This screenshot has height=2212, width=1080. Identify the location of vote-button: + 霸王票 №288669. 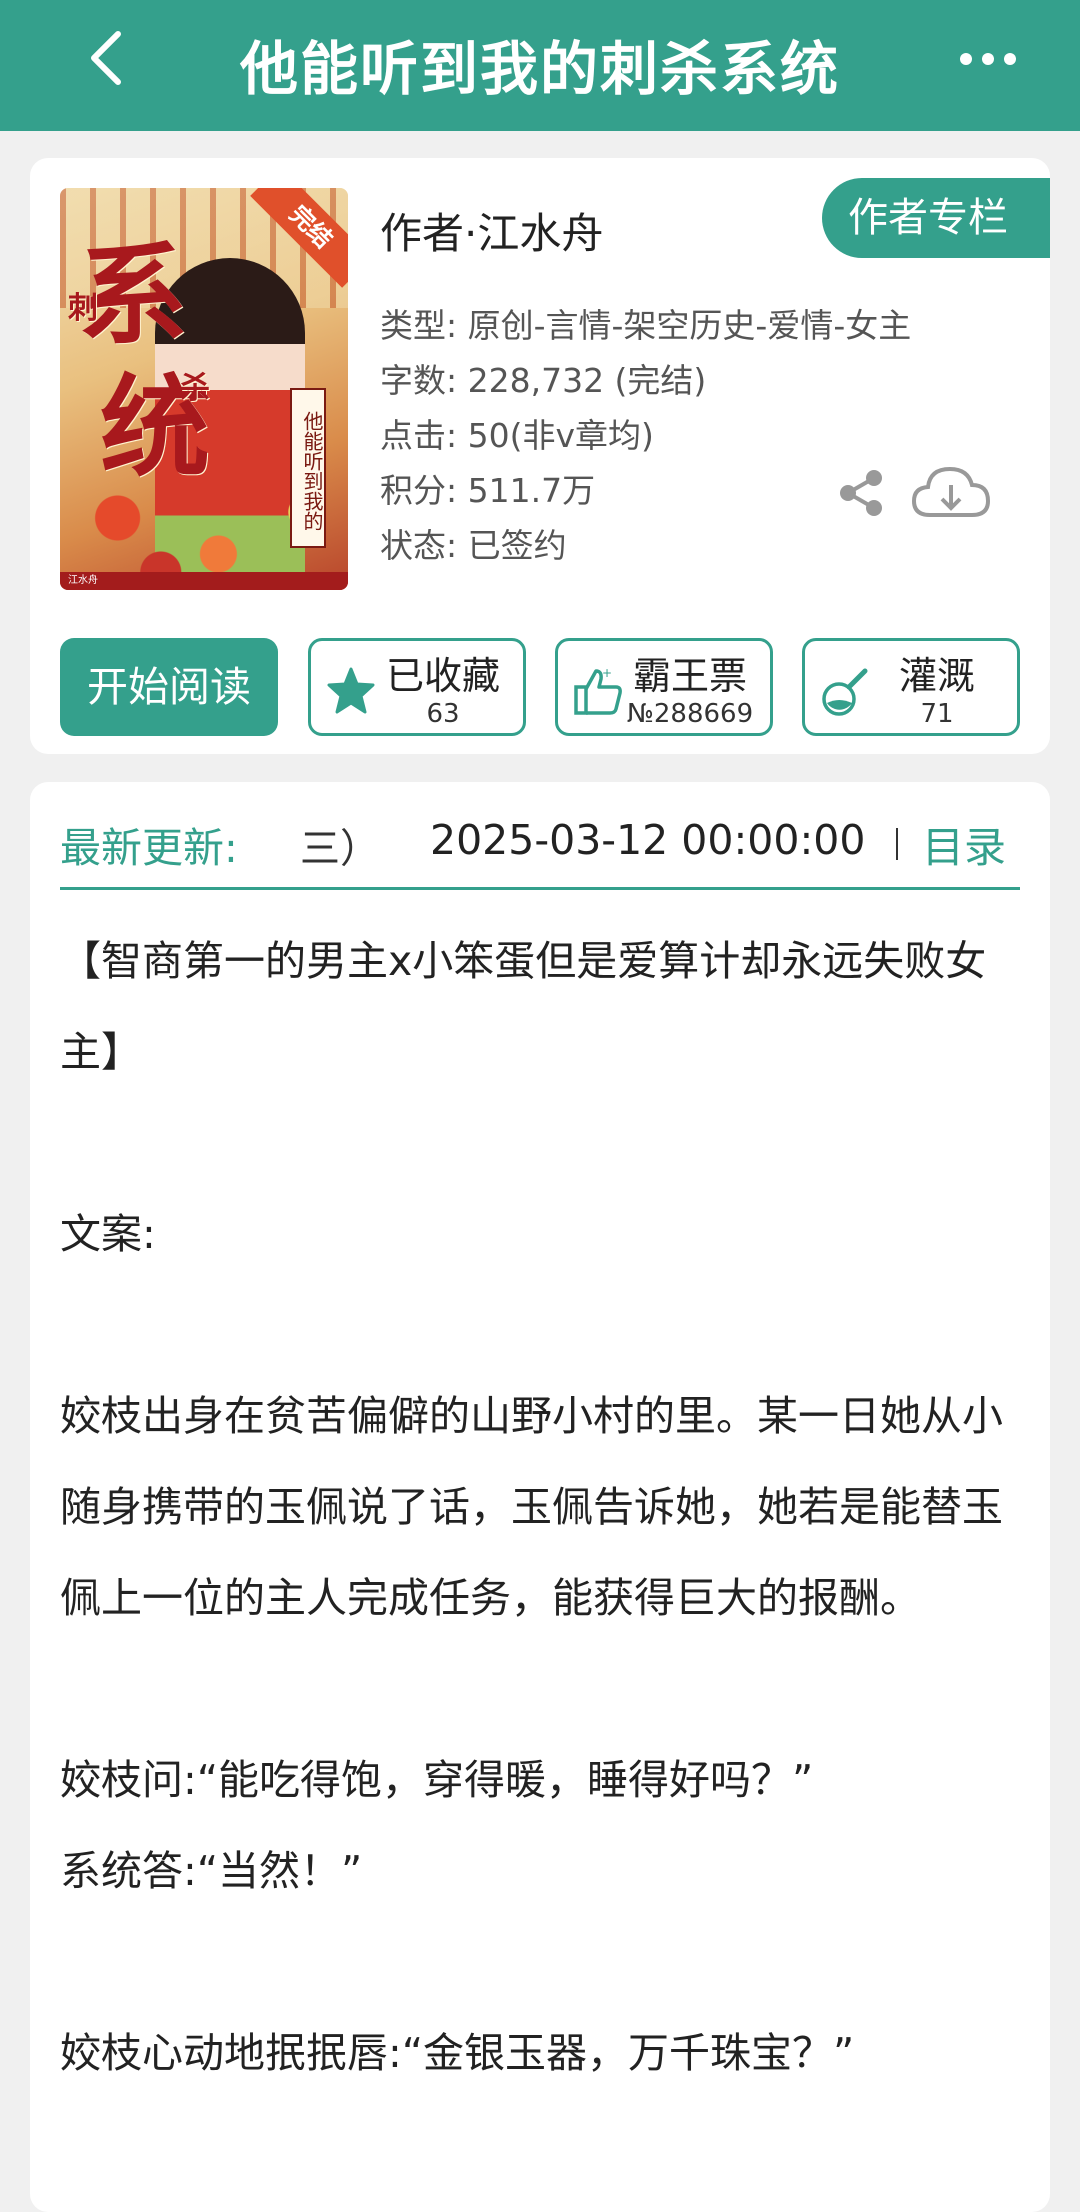
(664, 687).